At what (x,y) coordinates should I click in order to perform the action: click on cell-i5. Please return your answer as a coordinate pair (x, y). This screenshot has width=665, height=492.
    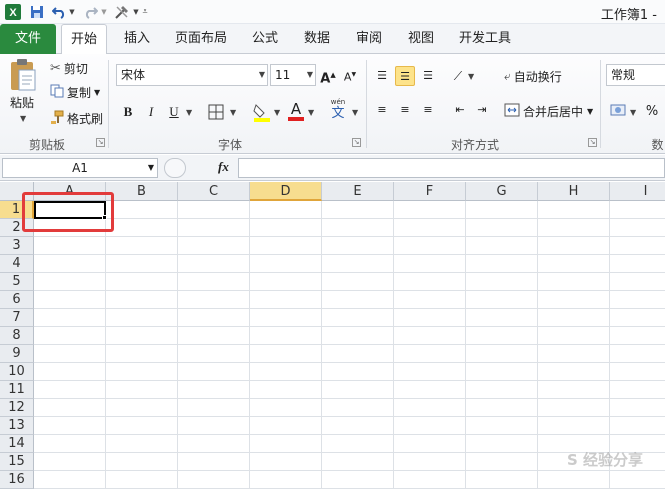
    Looking at the image, I should click on (637, 282).